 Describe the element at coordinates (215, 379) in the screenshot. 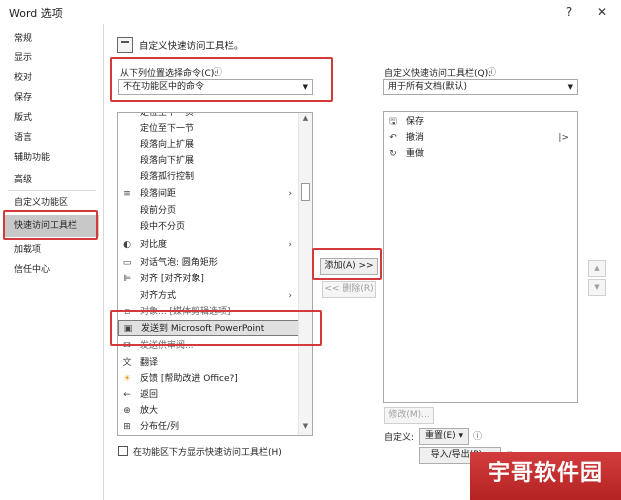

I see `list-item: ☀ 反馈 [帮助改进 Office?]` at that location.